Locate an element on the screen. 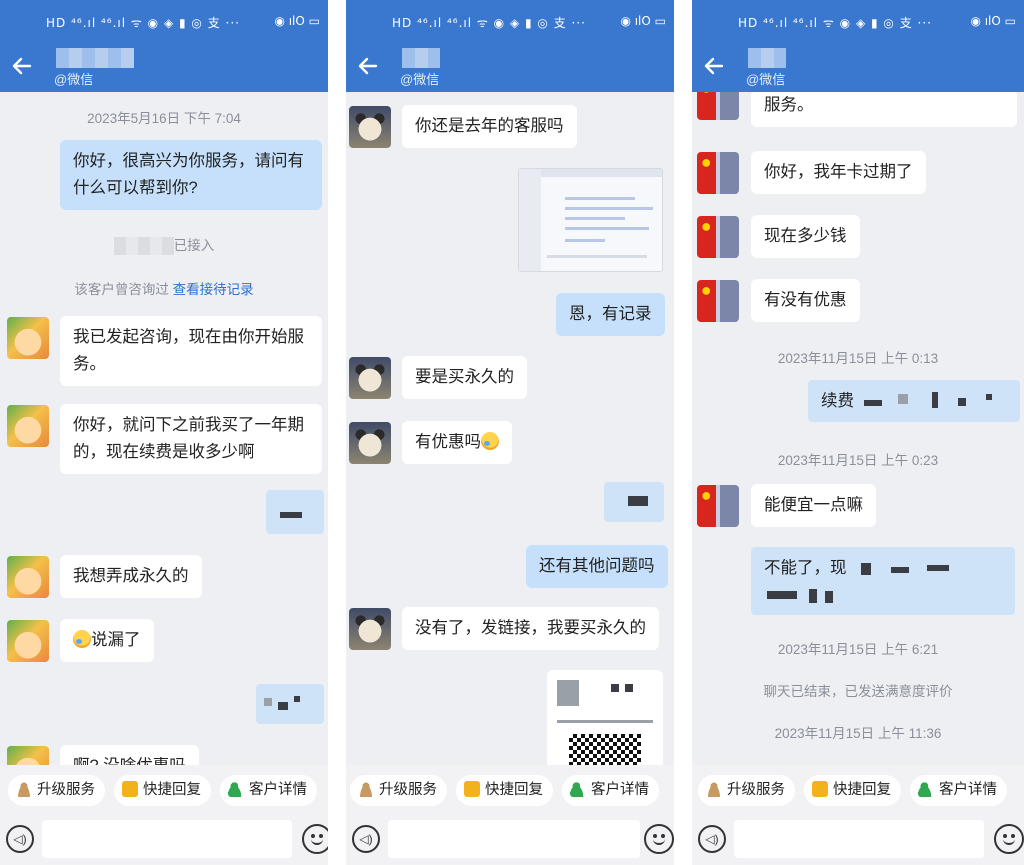 This screenshot has height=865, width=1024. message-bubble-customer: 啊? 没啥优惠吗 is located at coordinates (129, 755).